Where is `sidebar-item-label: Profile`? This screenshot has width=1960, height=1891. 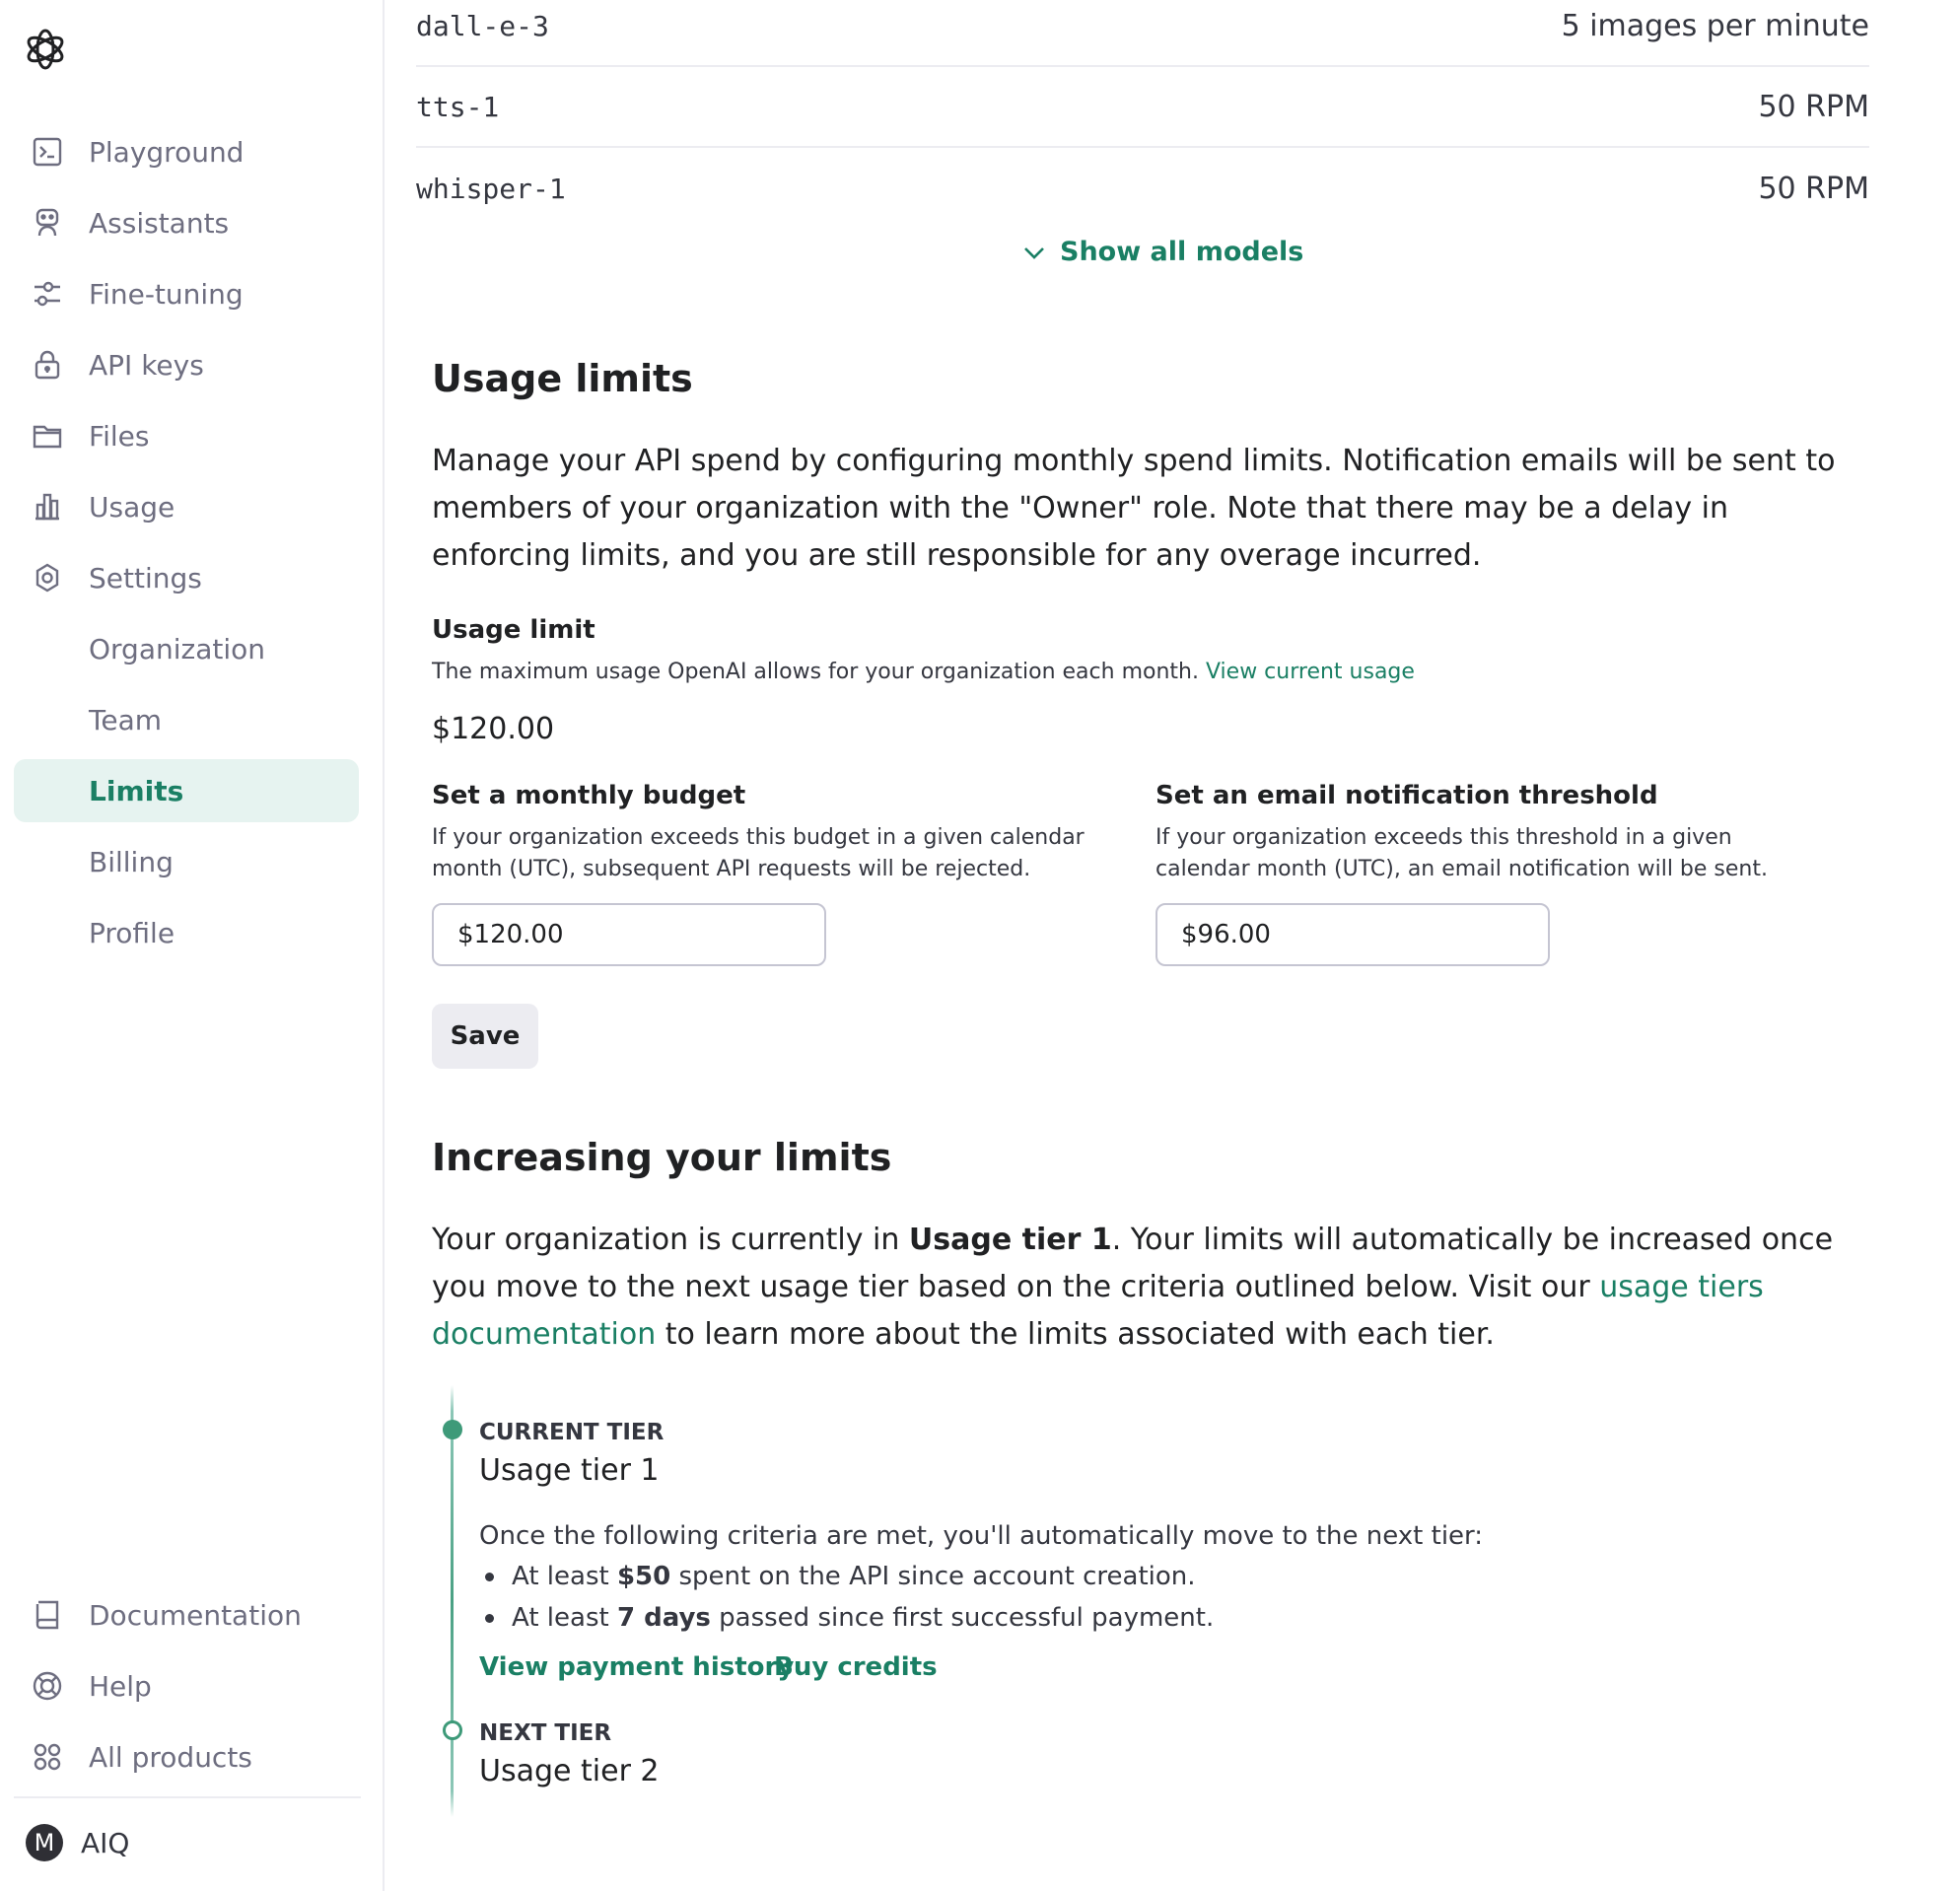 sidebar-item-label: Profile is located at coordinates (132, 932).